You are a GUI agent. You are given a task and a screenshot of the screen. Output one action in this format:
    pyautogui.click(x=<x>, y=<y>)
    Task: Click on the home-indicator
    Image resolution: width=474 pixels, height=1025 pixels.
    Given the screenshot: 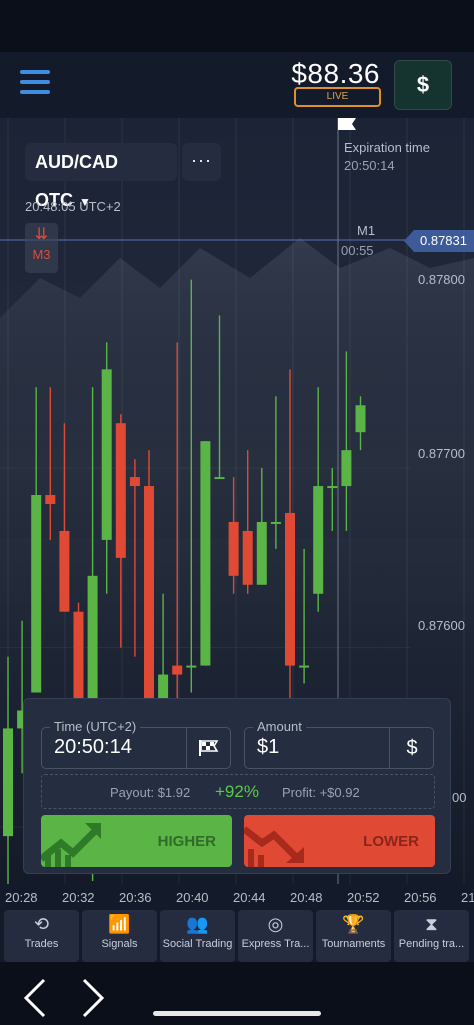 What is the action you would take?
    pyautogui.click(x=237, y=1013)
    